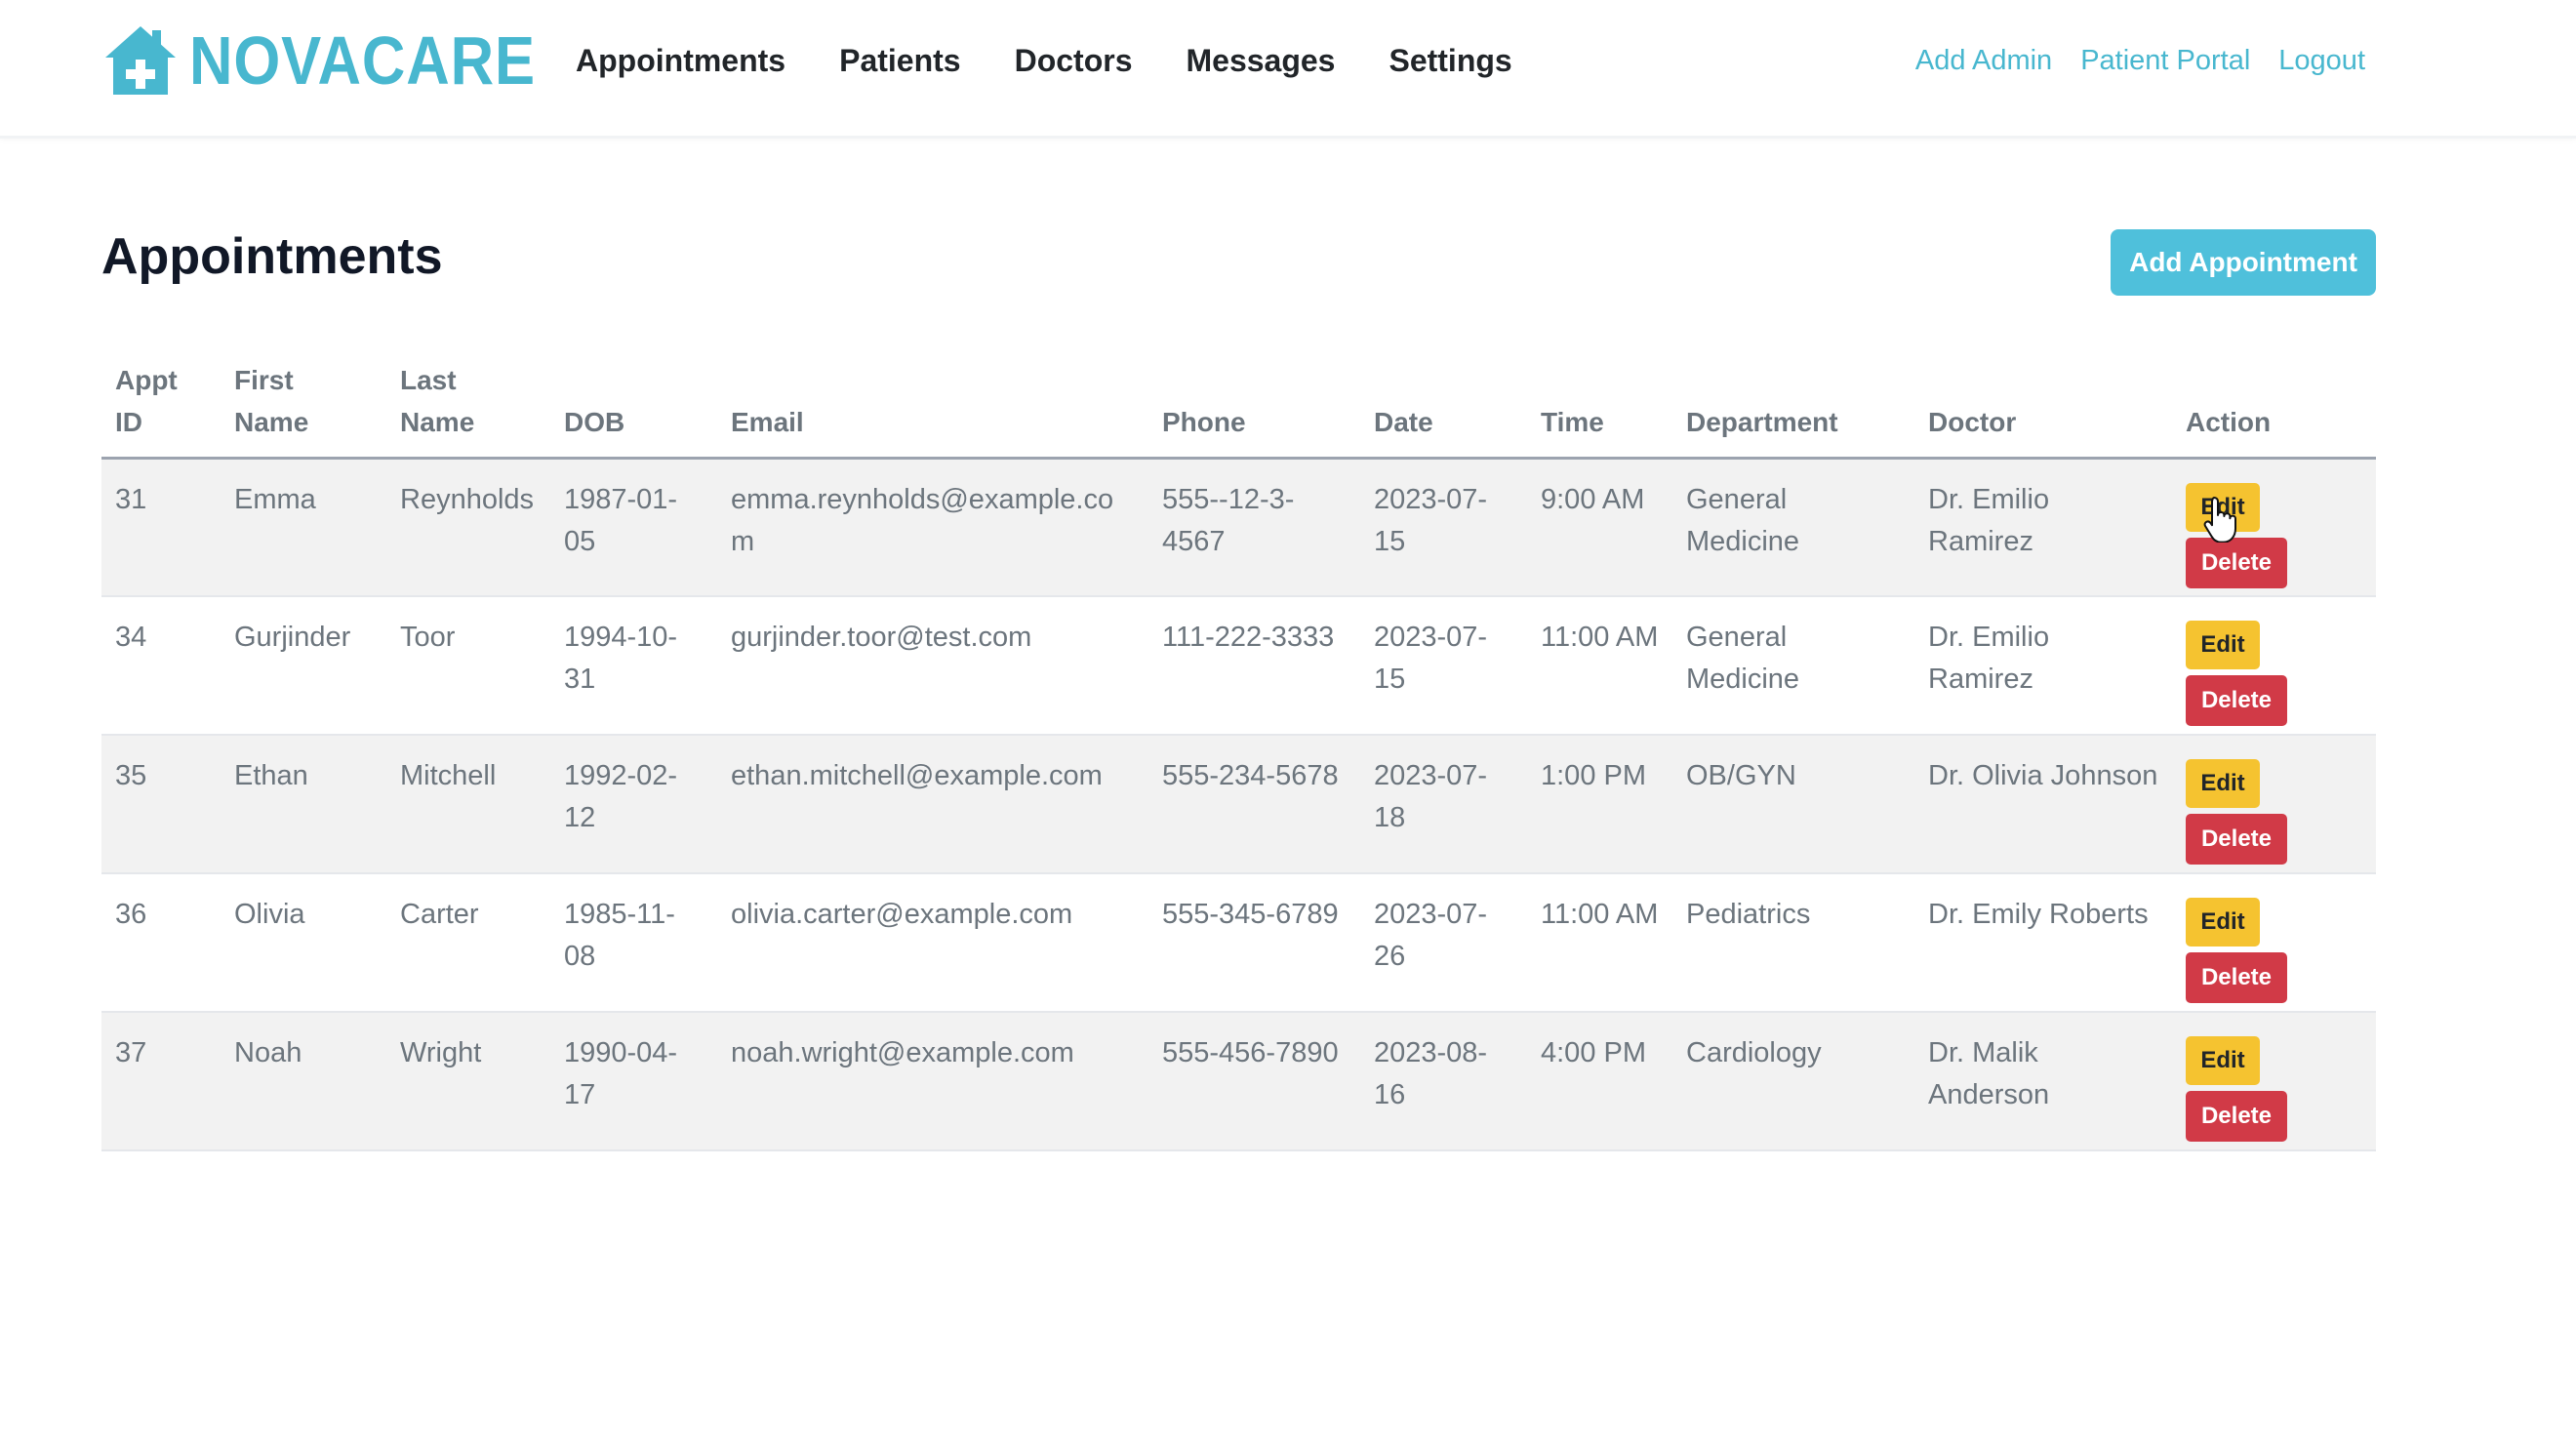  I want to click on cell-first-name: Gurjinder, so click(303, 666).